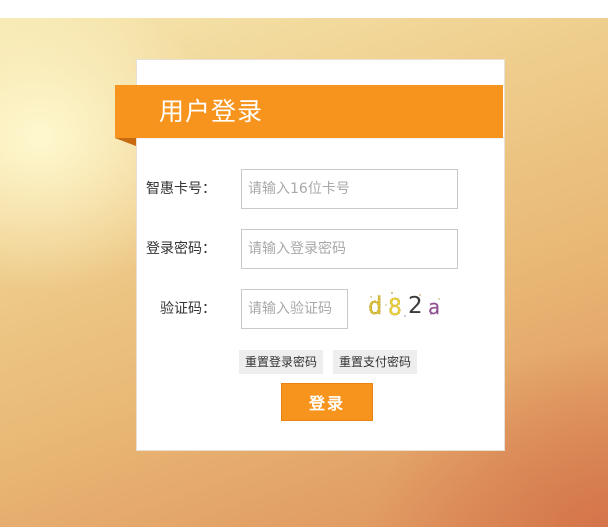  I want to click on reset-login-password-button: 重置登录密码, so click(281, 362).